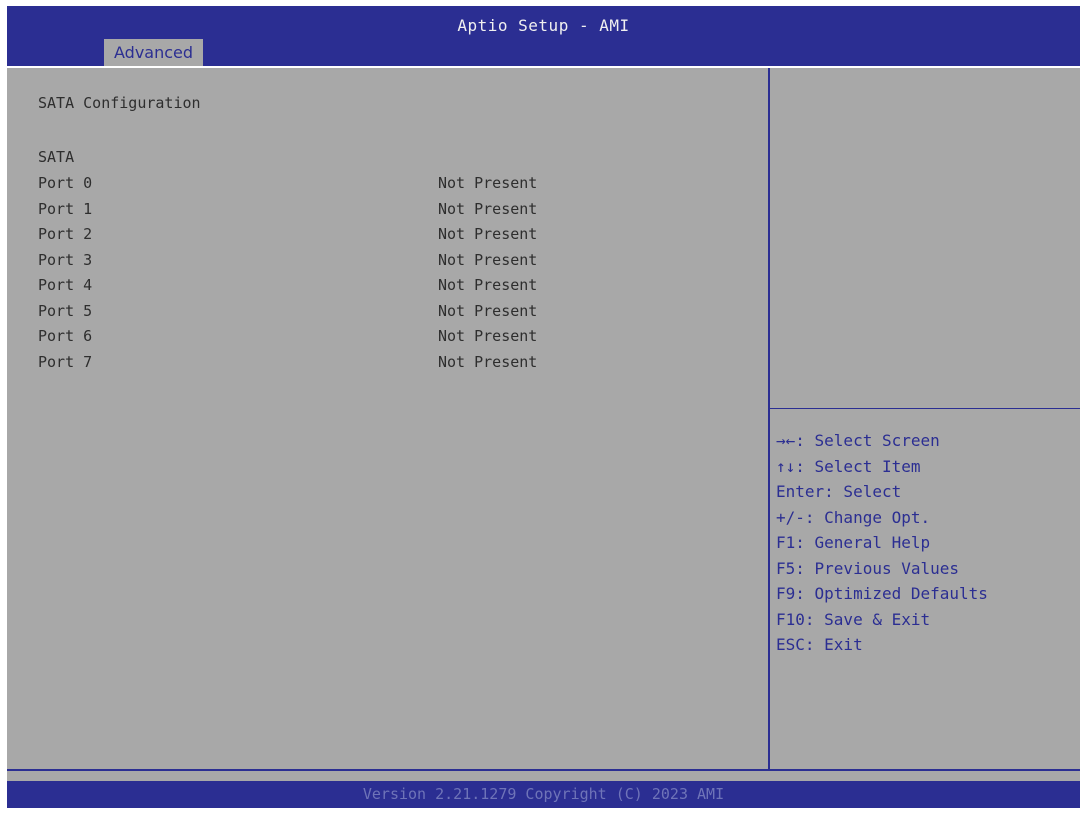 The width and height of the screenshot is (1087, 815). What do you see at coordinates (65, 361) in the screenshot?
I see `port-7-label: Port 7` at bounding box center [65, 361].